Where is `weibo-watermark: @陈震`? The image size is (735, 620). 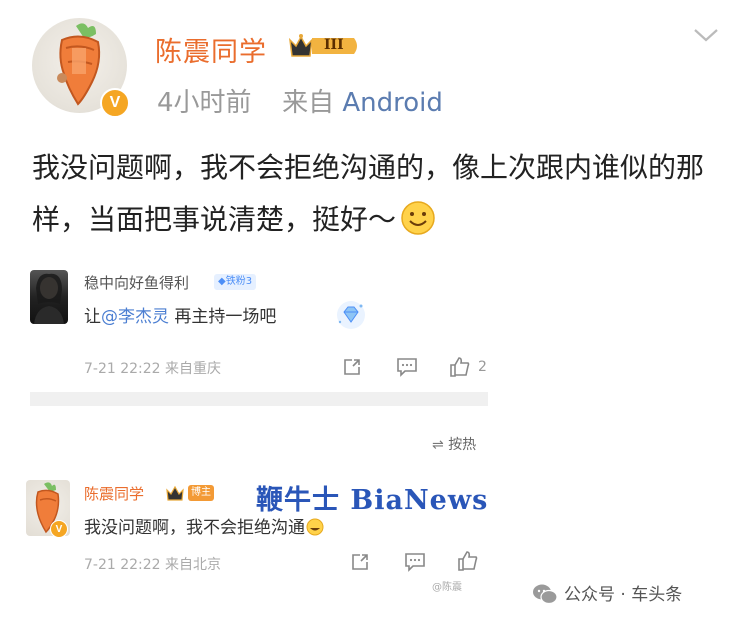 weibo-watermark: @陈震 is located at coordinates (447, 587).